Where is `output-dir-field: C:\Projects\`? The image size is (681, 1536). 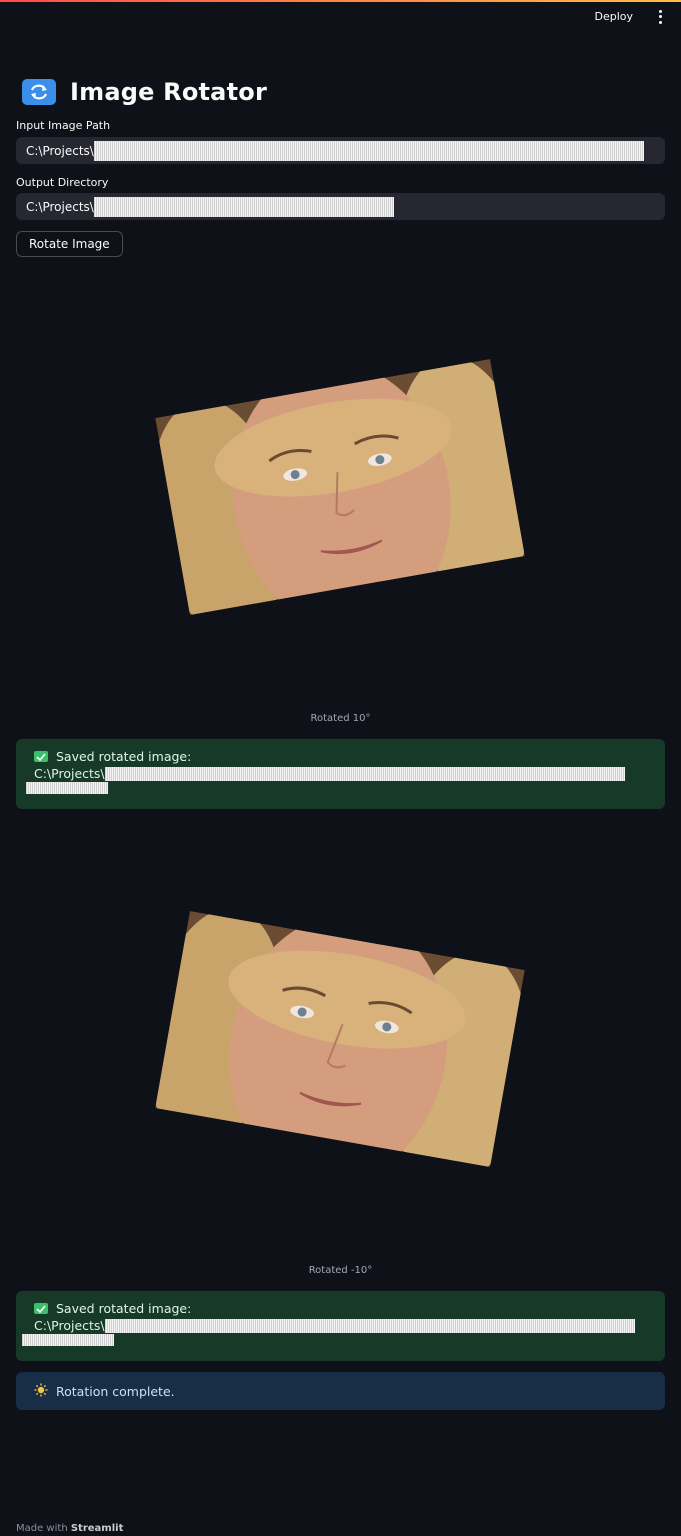 output-dir-field: C:\Projects\ is located at coordinates (340, 206).